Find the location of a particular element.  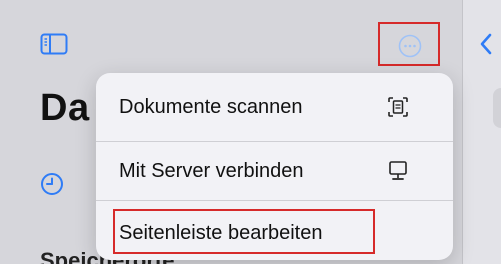

display-icon is located at coordinates (398, 170).